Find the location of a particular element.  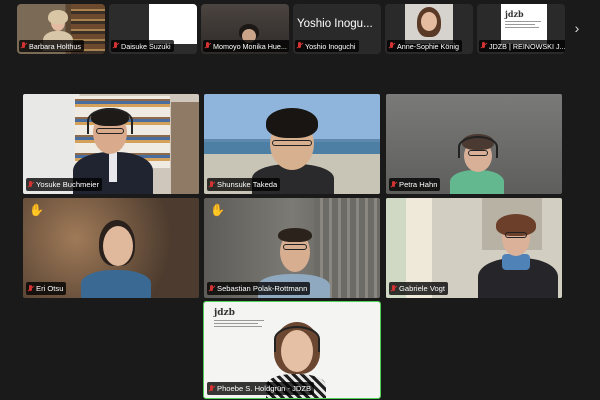

participant-tile-active-speaker: jdzb Phoebe S. Holdgrün - JDZB is located at coordinates (292, 350).